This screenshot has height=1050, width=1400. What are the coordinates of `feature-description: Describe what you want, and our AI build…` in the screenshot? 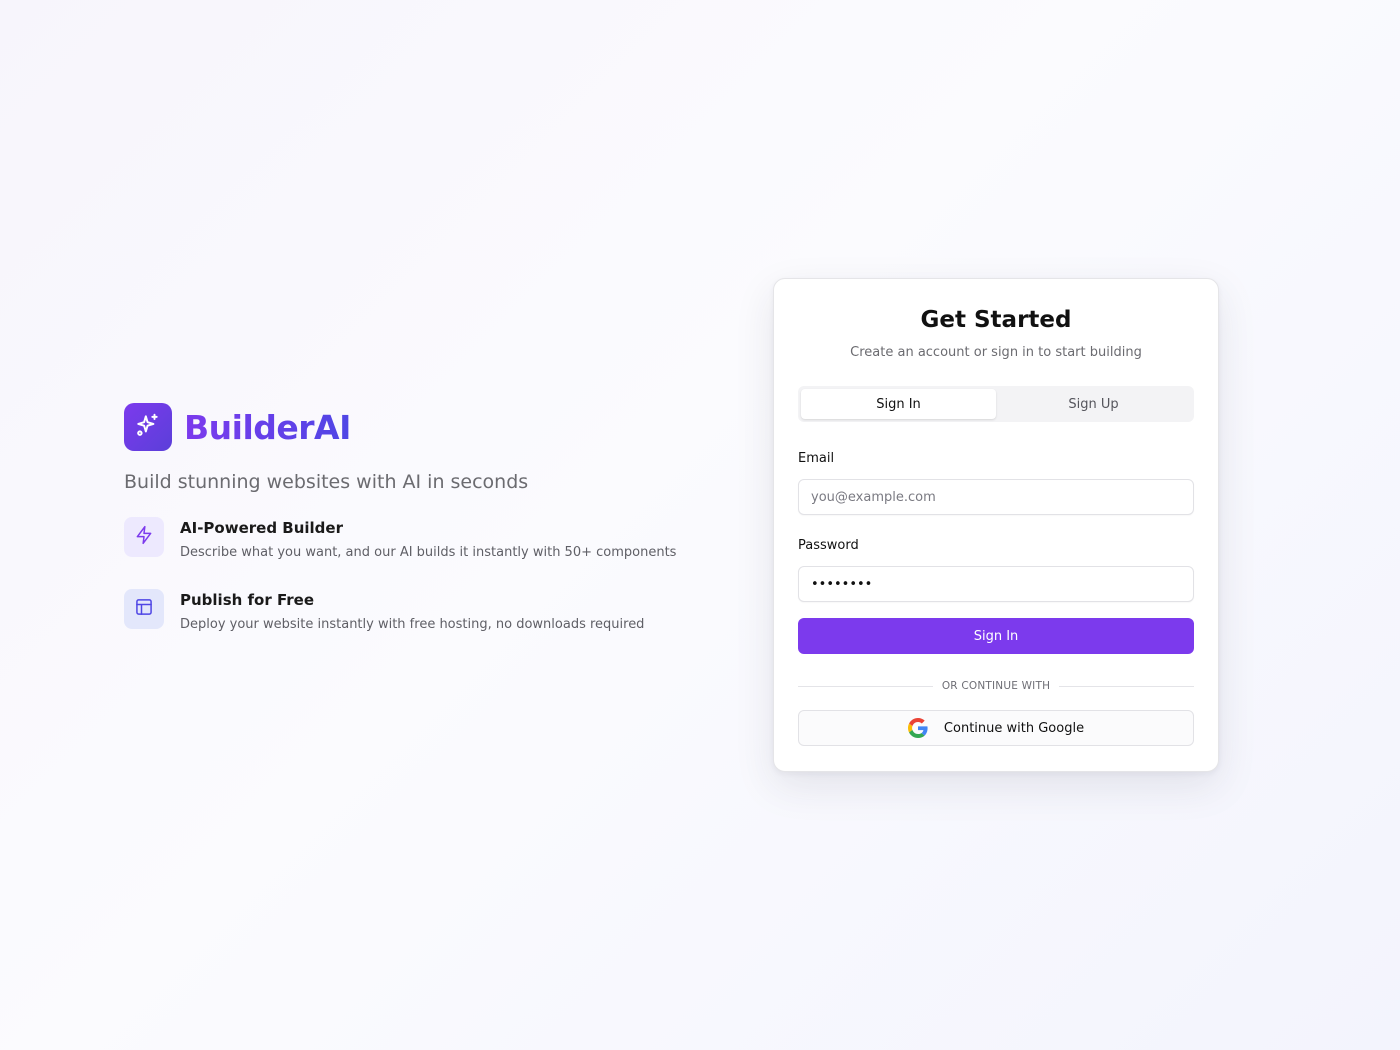 It's located at (428, 552).